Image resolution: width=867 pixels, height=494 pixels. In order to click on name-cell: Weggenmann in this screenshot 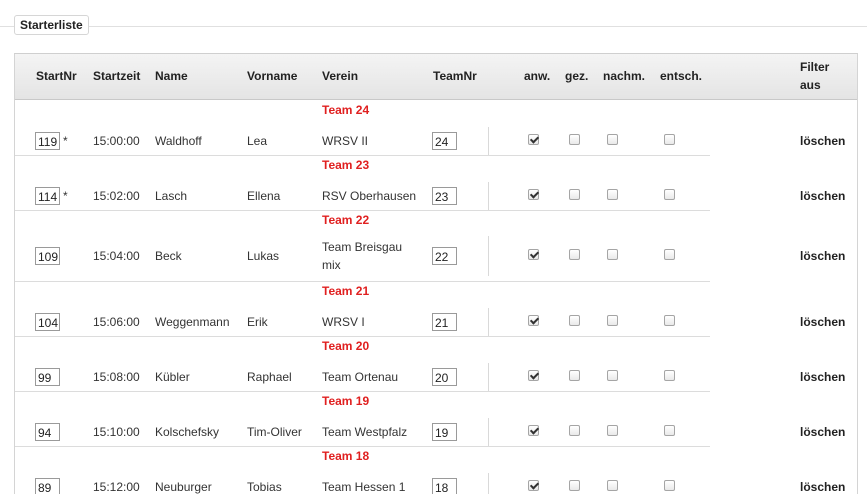, I will do `click(192, 322)`.